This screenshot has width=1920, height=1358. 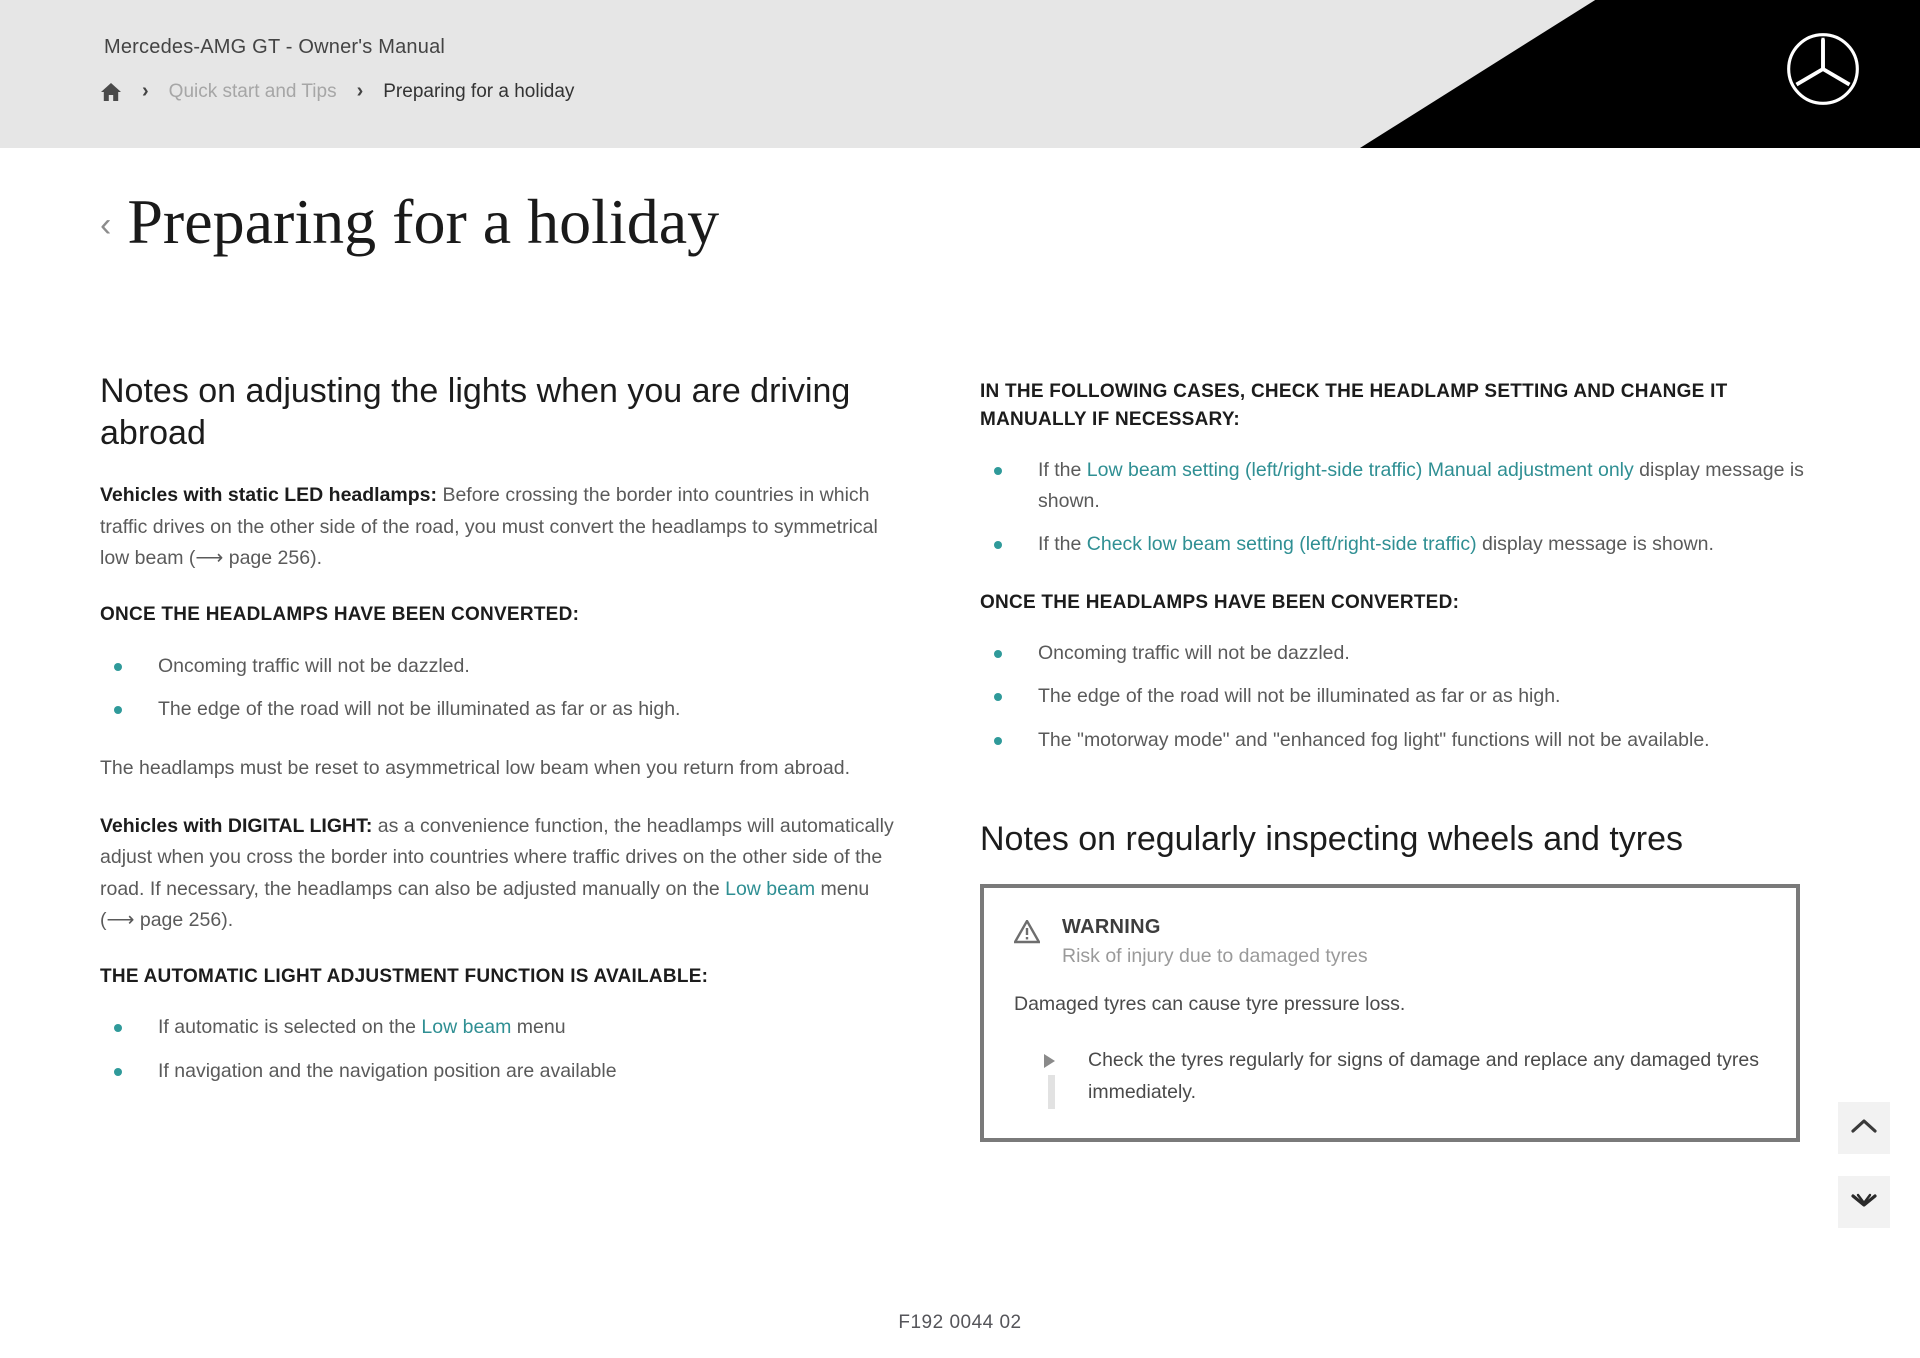 I want to click on warning-triangle-icon, so click(x=1027, y=933).